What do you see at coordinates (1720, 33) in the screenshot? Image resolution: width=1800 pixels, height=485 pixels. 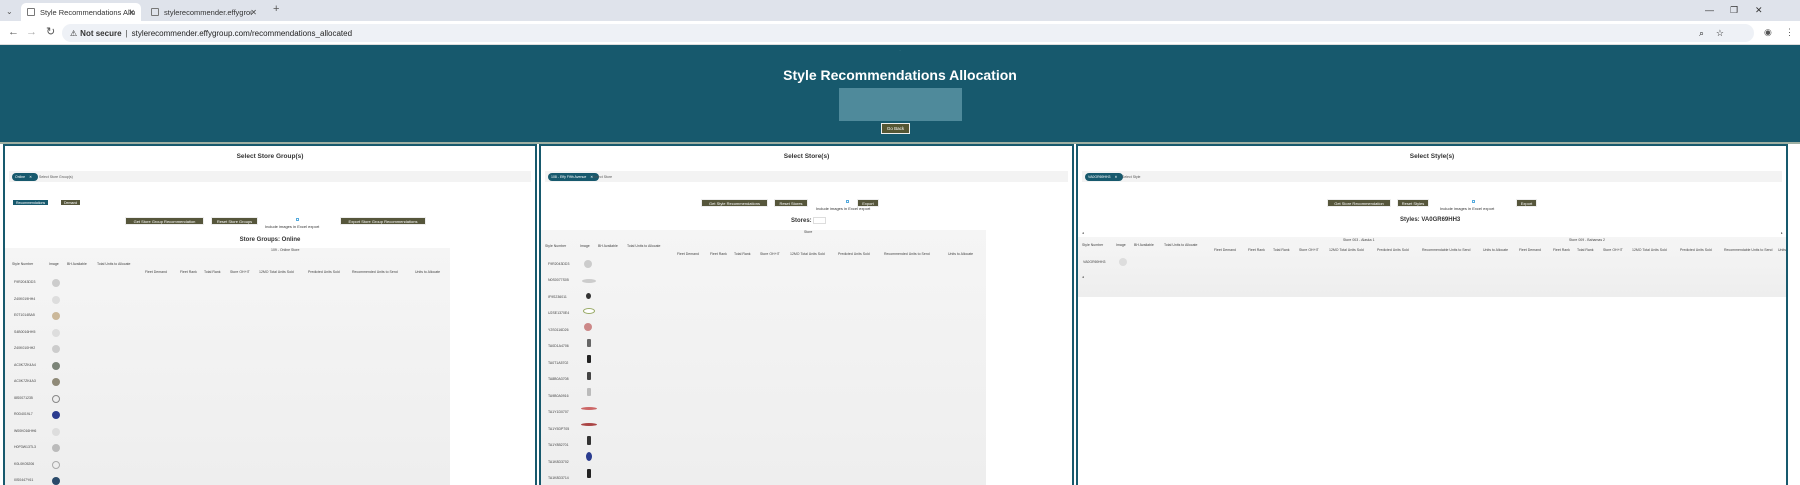 I see `bookmark-star-icon: ☆` at bounding box center [1720, 33].